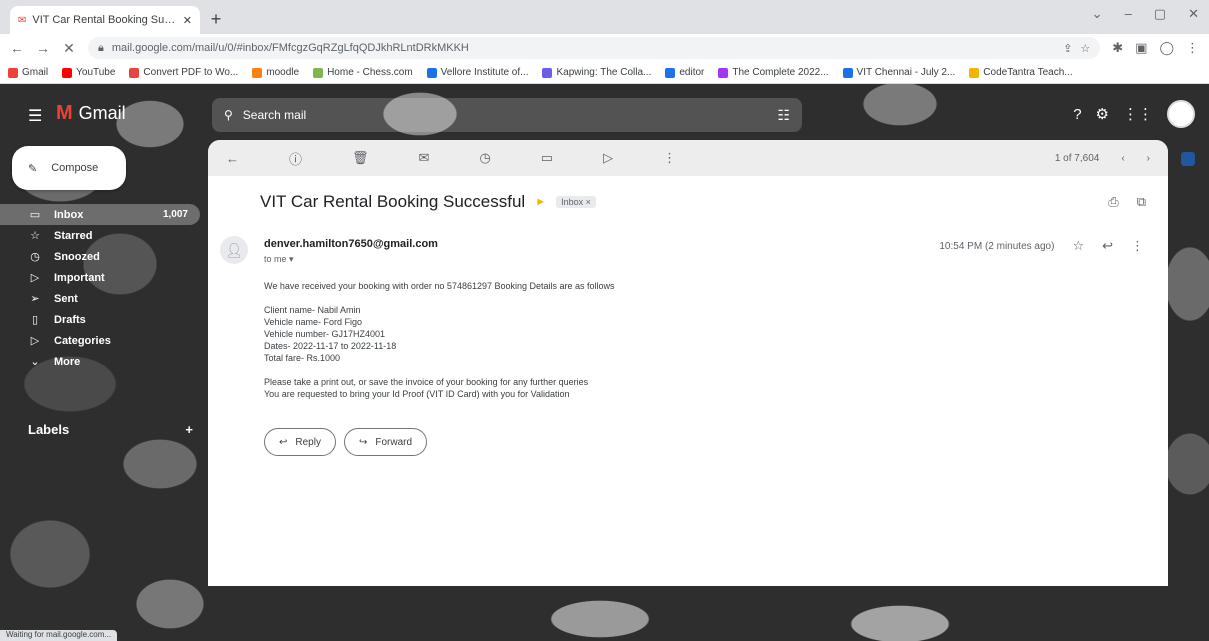 This screenshot has width=1209, height=641. I want to click on side-panel-icon: ▣, so click(1141, 48).